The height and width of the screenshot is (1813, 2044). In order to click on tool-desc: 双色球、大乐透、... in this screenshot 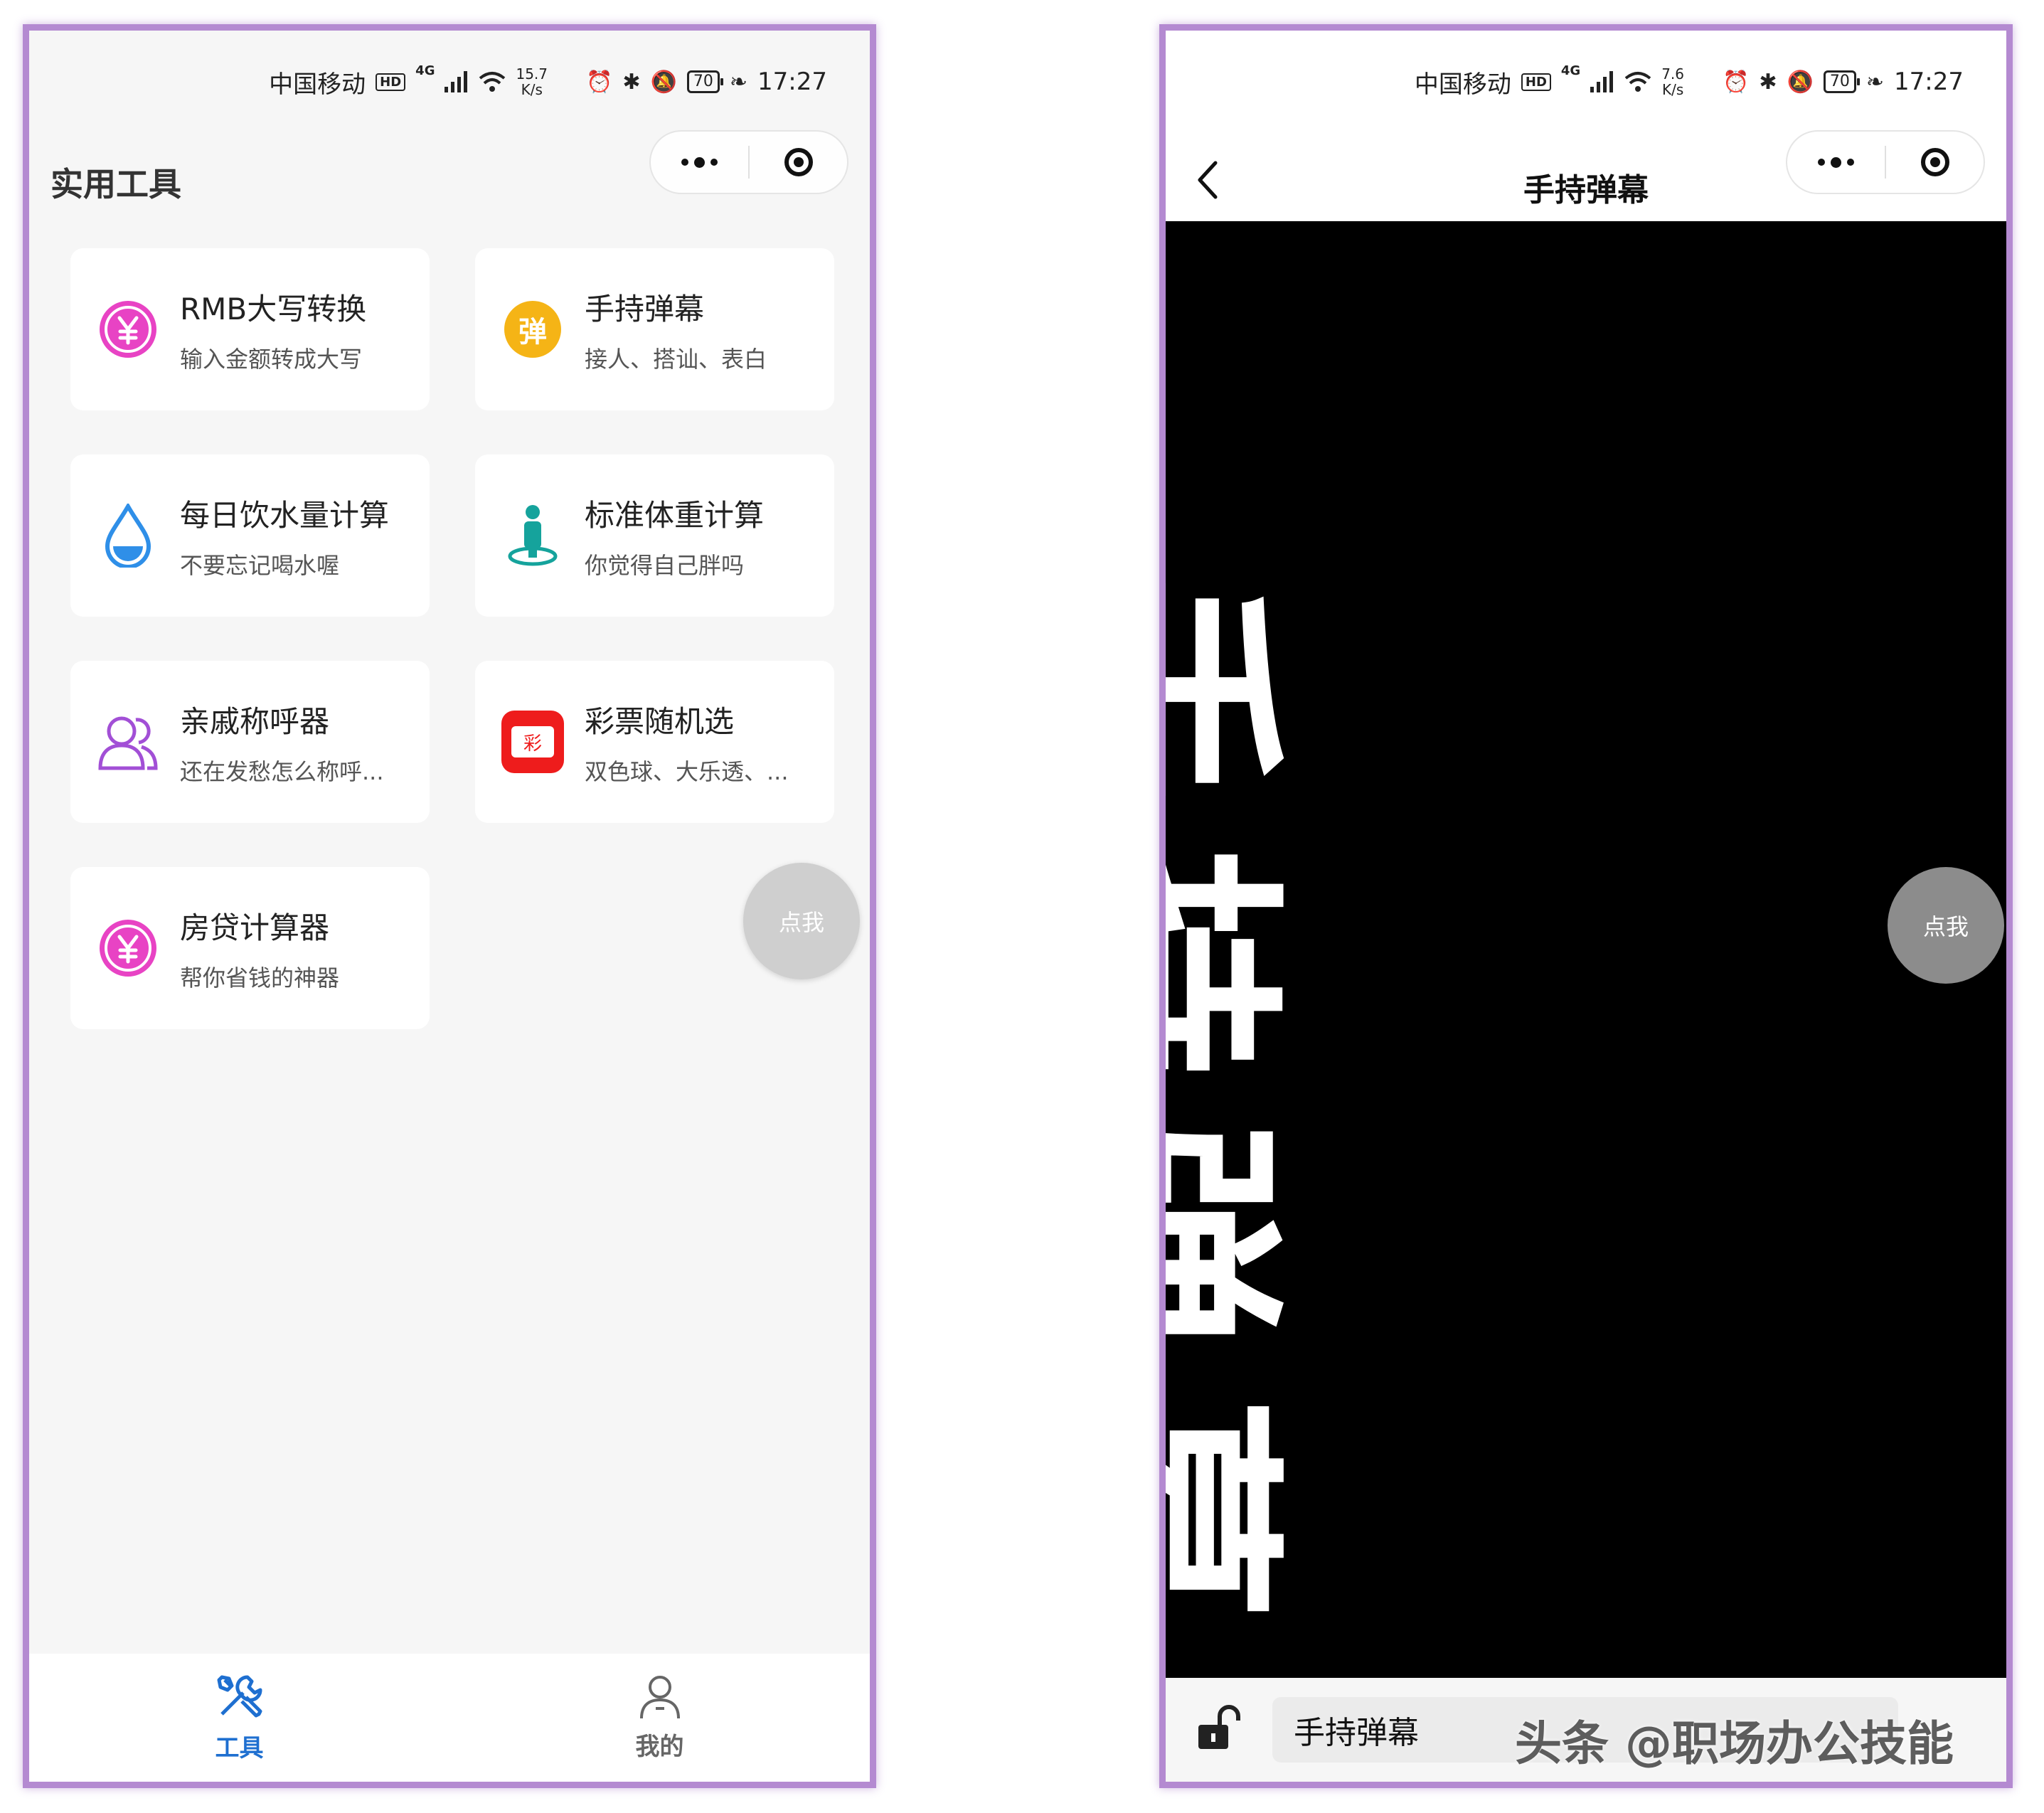, I will do `click(687, 771)`.